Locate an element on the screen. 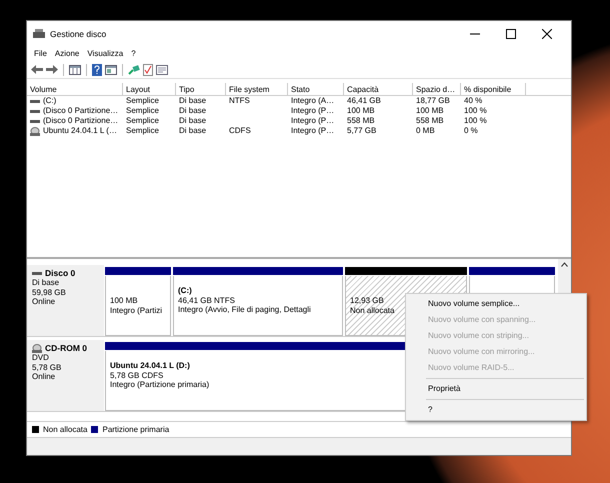 The image size is (610, 483). partition-info: 5,78 GB CDFS is located at coordinates (137, 375).